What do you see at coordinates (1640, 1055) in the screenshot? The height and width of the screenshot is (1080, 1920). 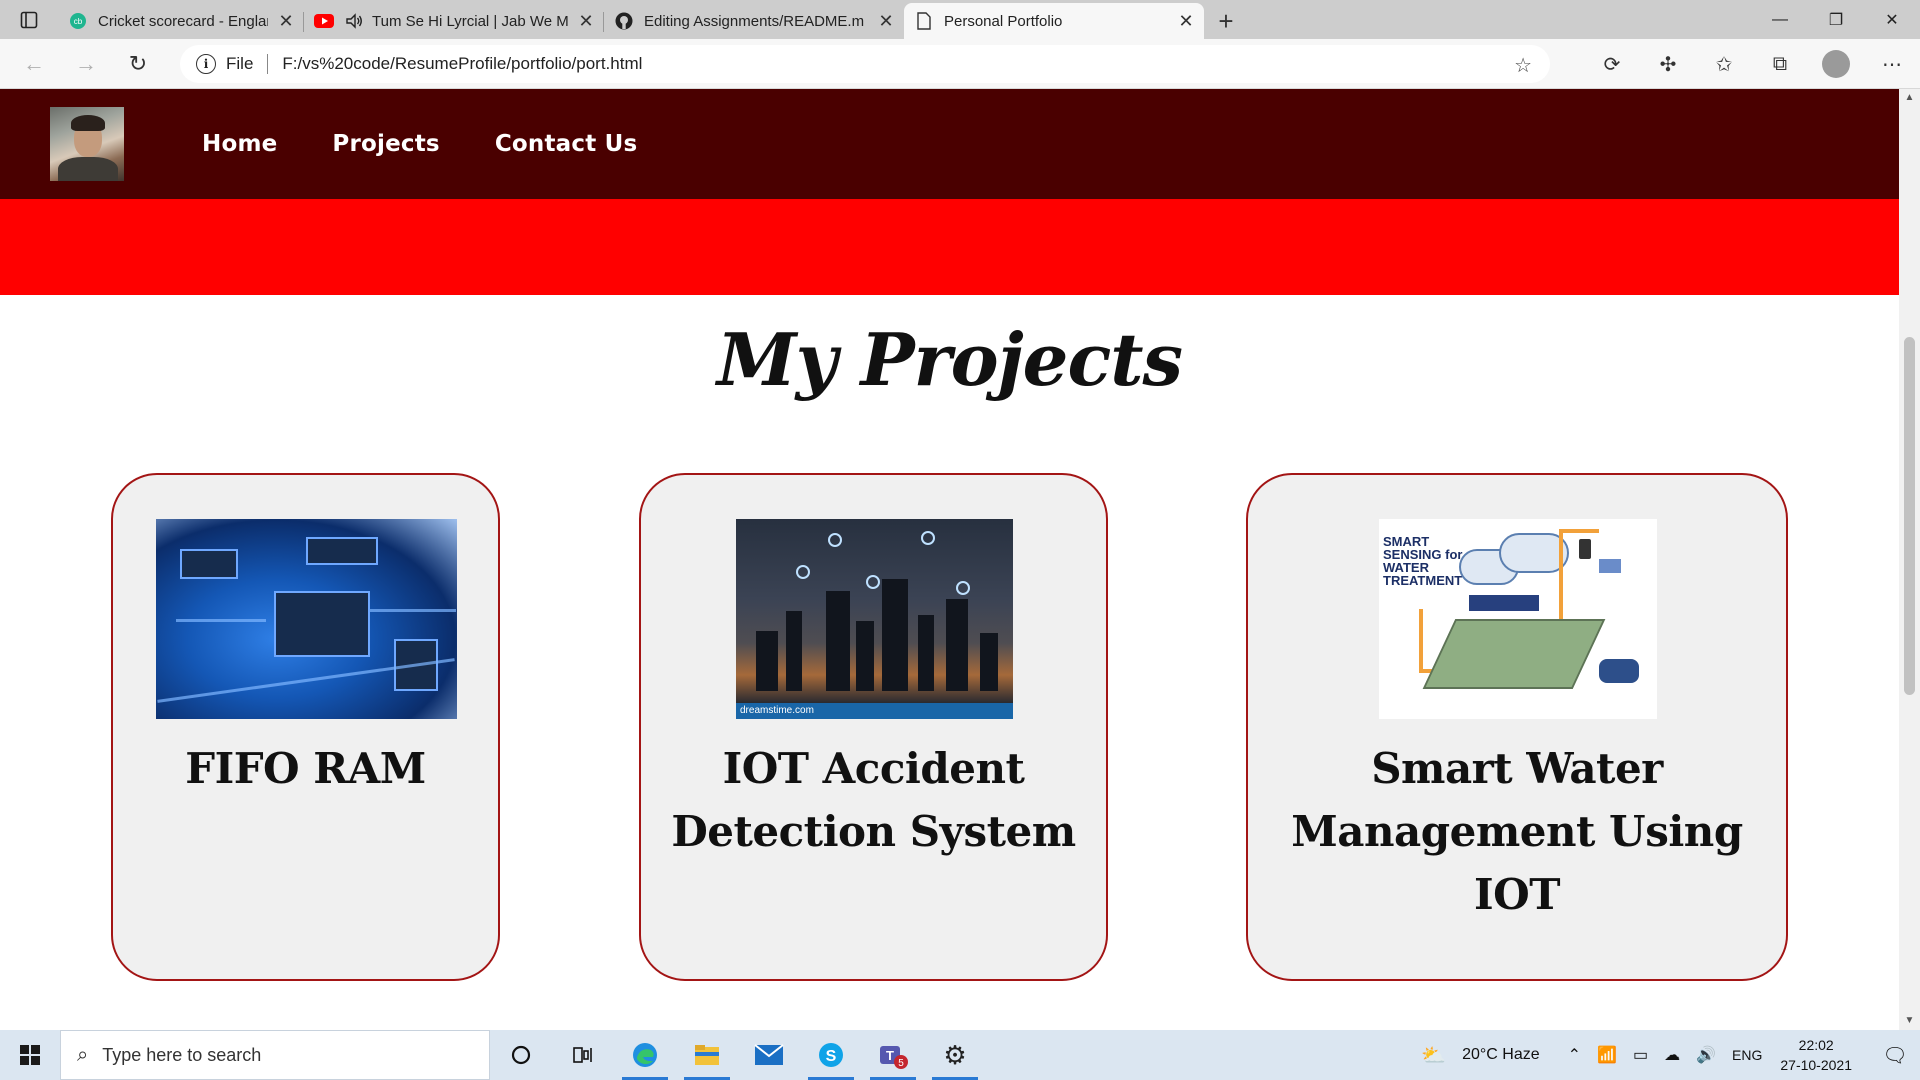 I see `battery-icon: ▭` at bounding box center [1640, 1055].